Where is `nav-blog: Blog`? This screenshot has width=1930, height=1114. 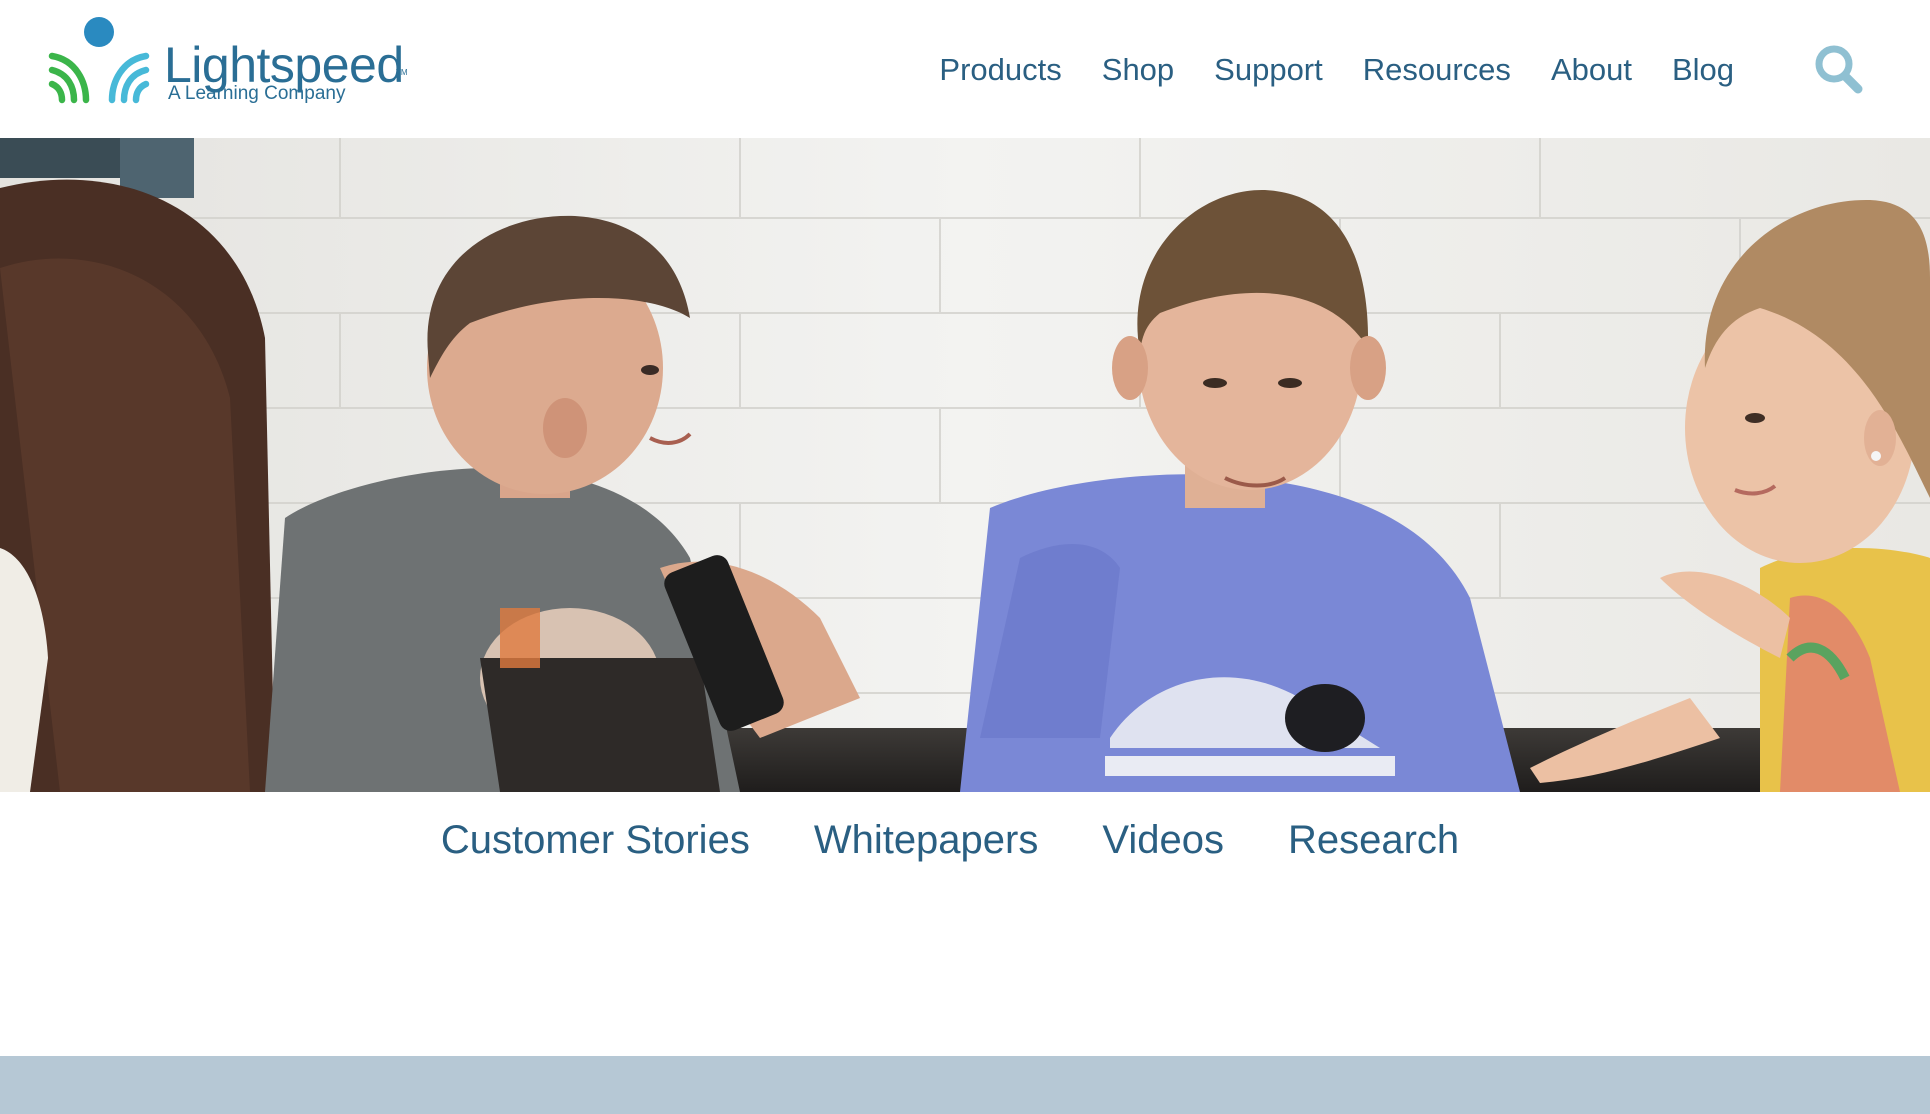 nav-blog: Blog is located at coordinates (1703, 70).